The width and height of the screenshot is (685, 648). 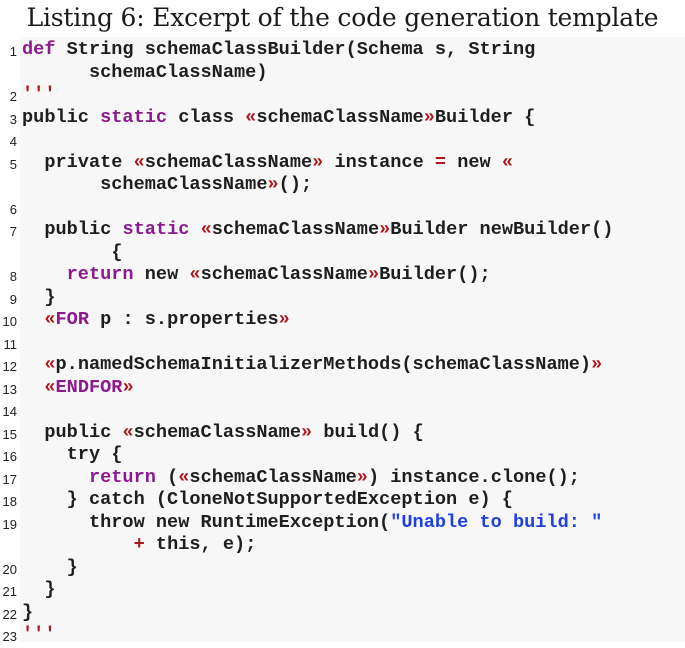 What do you see at coordinates (13, 231) in the screenshot?
I see `line-number: 7` at bounding box center [13, 231].